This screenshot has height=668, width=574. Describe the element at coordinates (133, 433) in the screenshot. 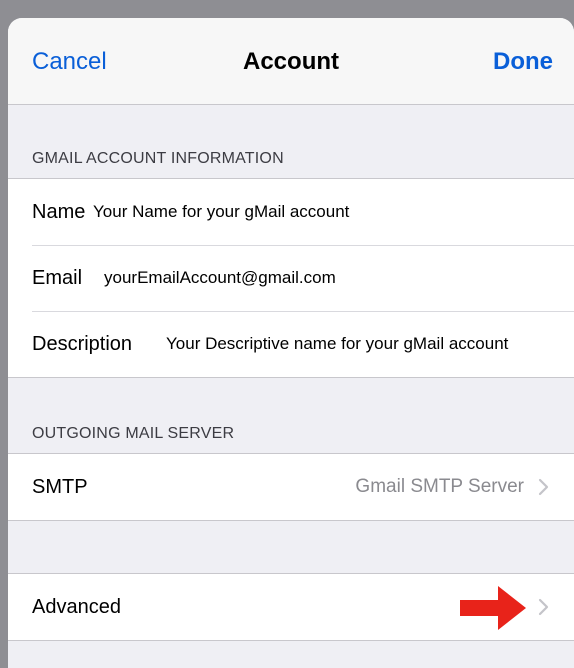

I see `section-header-outgoing-mail: OUTGOING MAIL SERVER` at that location.